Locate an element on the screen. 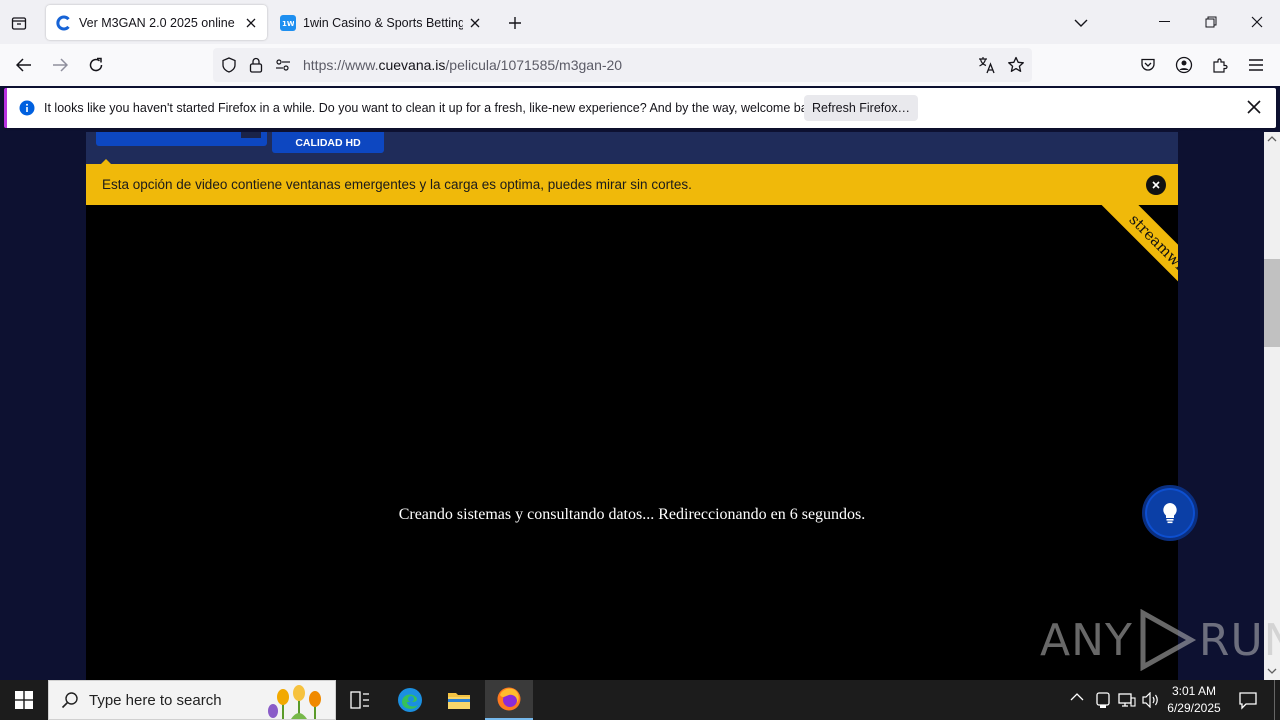  lightbulb-icon is located at coordinates (1170, 513).